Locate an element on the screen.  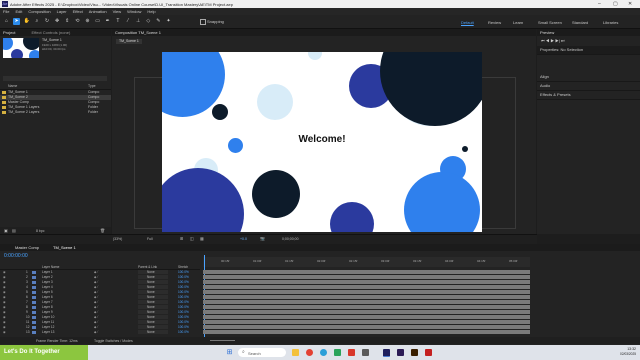
toggle-switches-modes: Toggle Switches / Modes is located at coordinates (113, 341).